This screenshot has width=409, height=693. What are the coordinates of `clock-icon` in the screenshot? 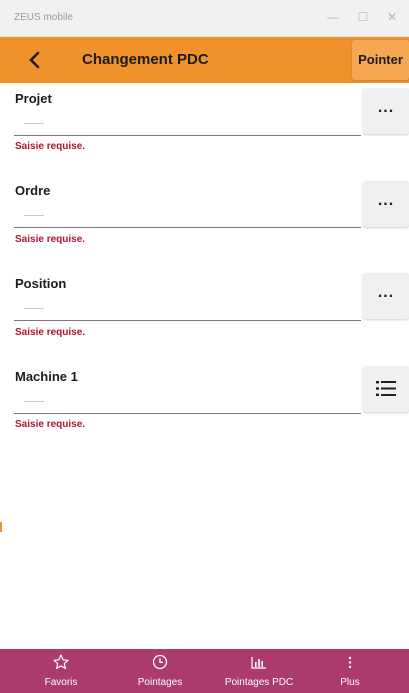 It's located at (160, 662).